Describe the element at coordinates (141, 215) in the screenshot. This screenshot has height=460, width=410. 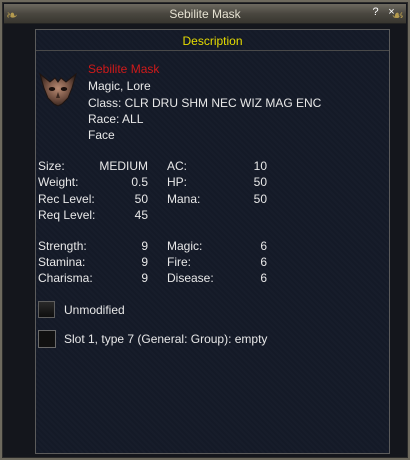
I see `req-level-value: 45` at that location.